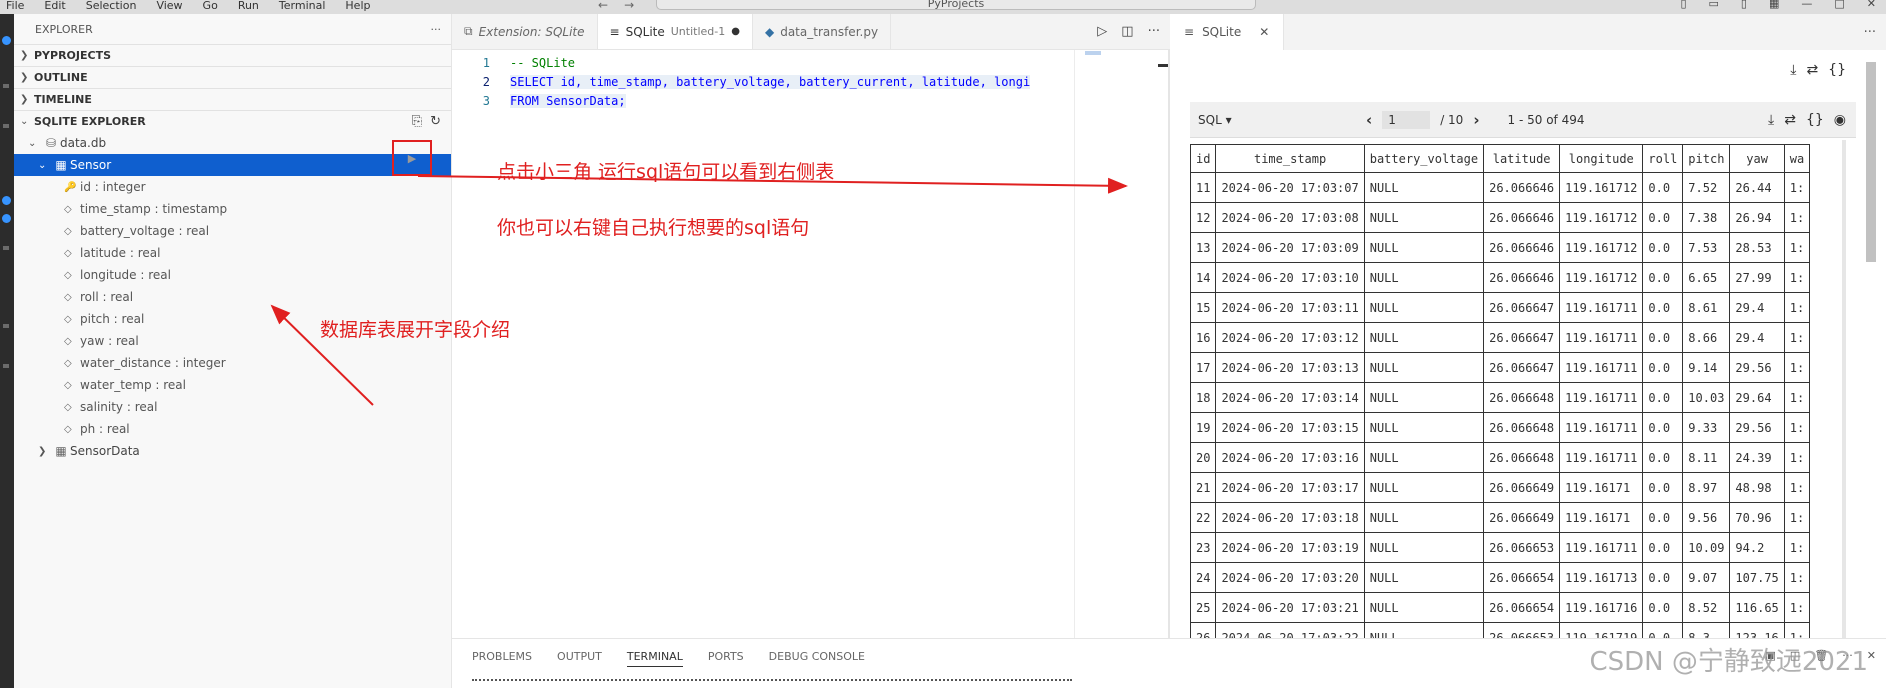 Image resolution: width=1886 pixels, height=688 pixels. I want to click on field-item: ◇ water_distance : integer, so click(232, 363).